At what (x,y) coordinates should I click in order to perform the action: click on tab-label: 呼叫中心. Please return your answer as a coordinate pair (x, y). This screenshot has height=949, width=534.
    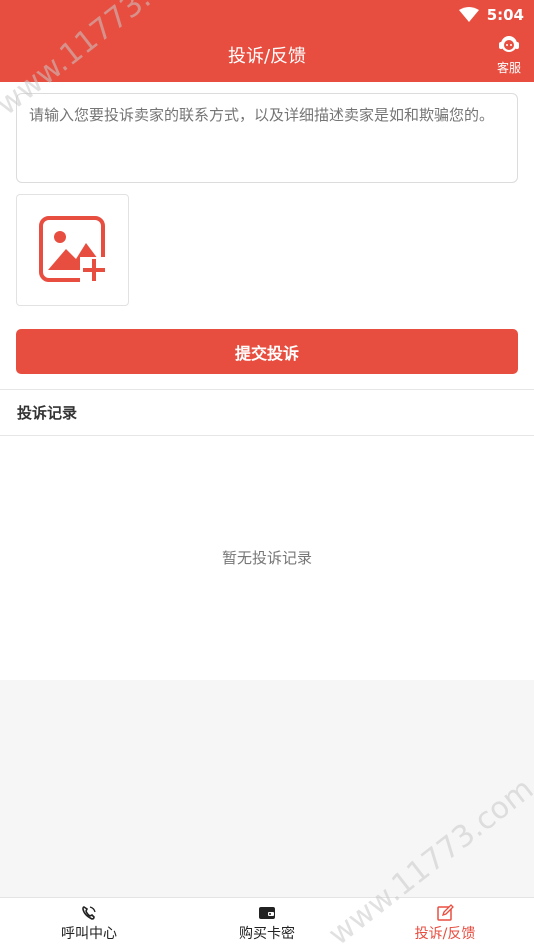
    Looking at the image, I should click on (89, 933).